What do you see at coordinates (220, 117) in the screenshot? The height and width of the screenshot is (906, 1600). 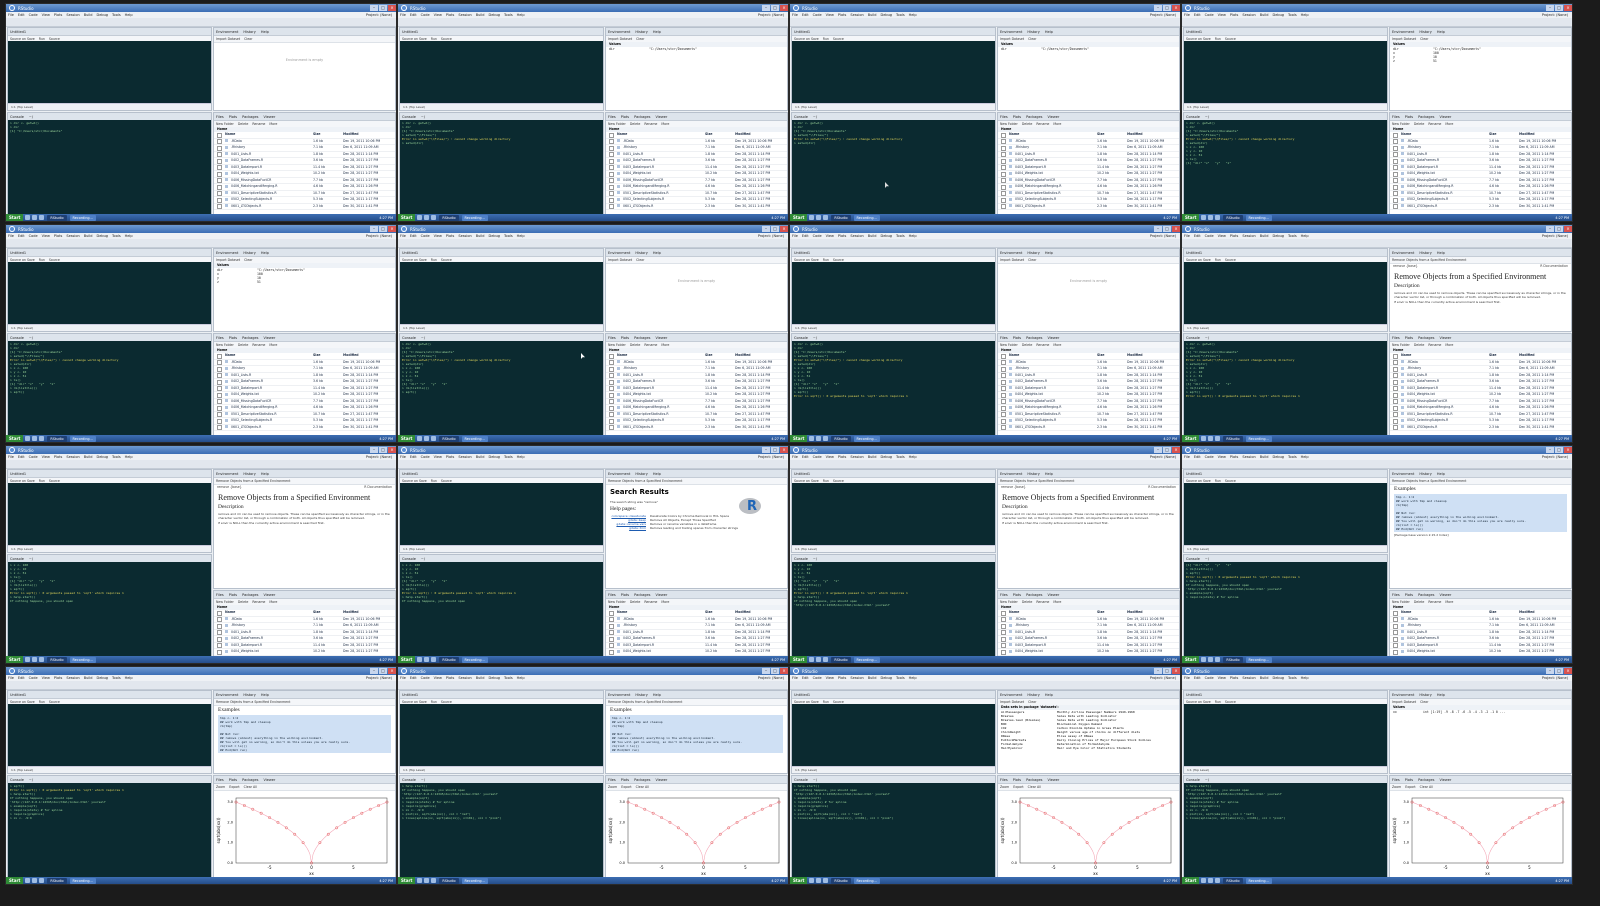 I see `tab-files: Files` at bounding box center [220, 117].